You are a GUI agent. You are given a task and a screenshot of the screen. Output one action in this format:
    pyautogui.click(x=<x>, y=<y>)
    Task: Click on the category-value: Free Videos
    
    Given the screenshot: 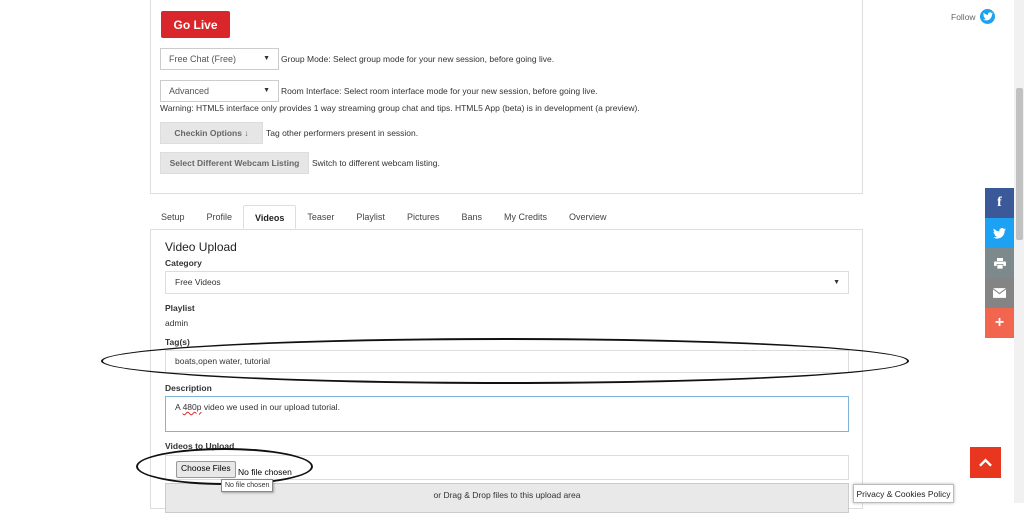 What is the action you would take?
    pyautogui.click(x=198, y=282)
    